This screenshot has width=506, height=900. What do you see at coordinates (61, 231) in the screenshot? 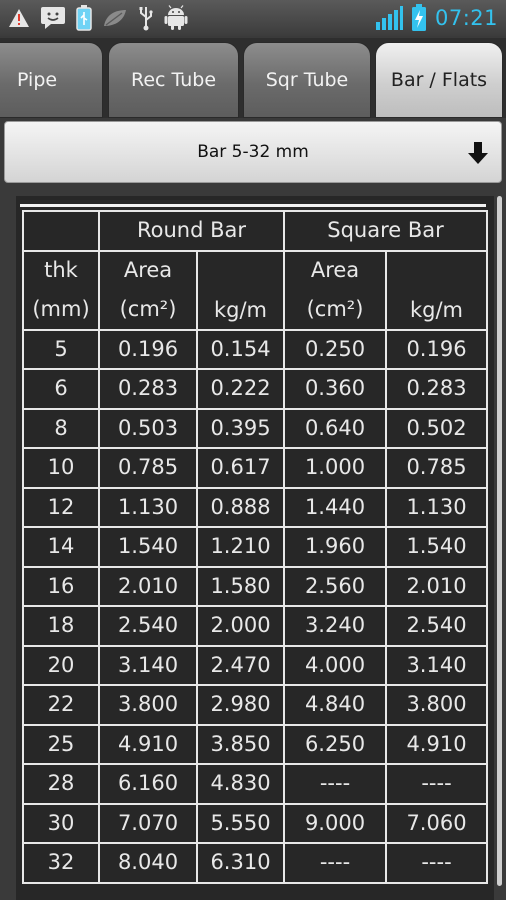
I see `table-header-empty` at bounding box center [61, 231].